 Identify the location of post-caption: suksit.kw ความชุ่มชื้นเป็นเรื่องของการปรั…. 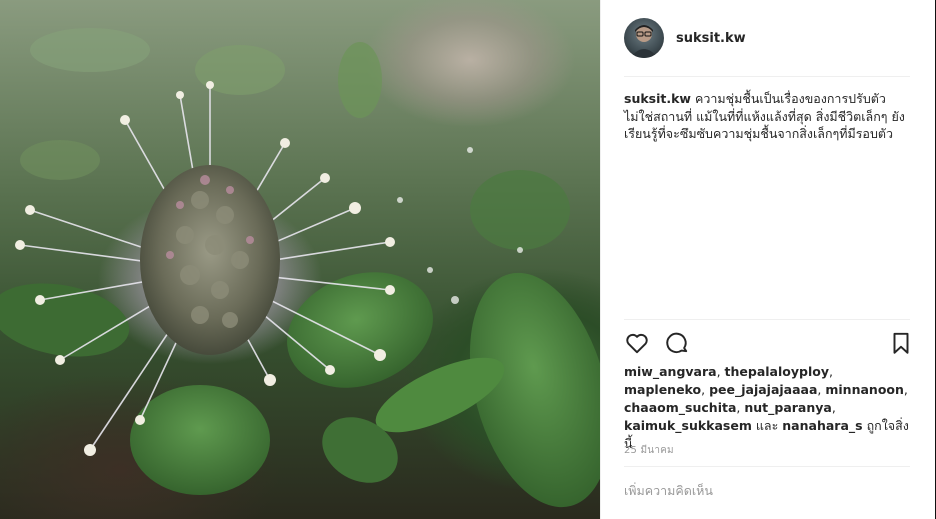
(769, 116).